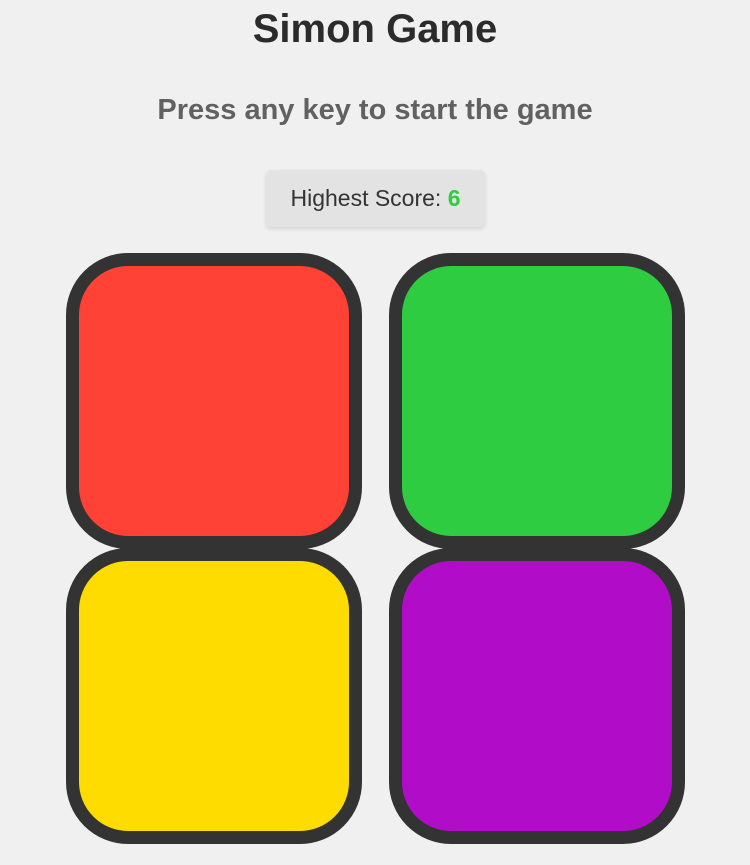 Image resolution: width=750 pixels, height=865 pixels. Describe the element at coordinates (375, 29) in the screenshot. I see `game-title: Simon Game` at that location.